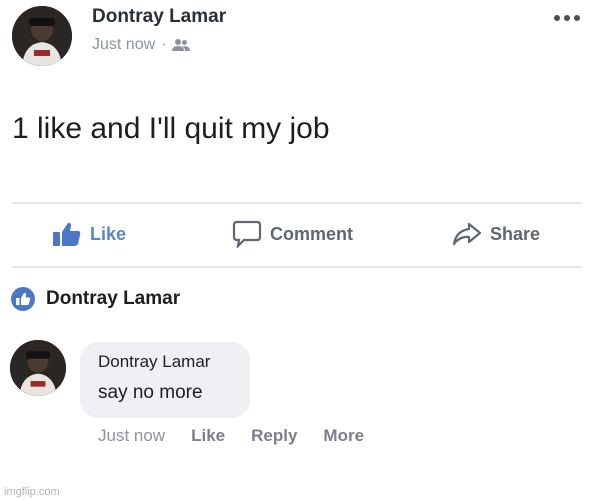 The image size is (615, 500). What do you see at coordinates (247, 234) in the screenshot?
I see `comment-icon` at bounding box center [247, 234].